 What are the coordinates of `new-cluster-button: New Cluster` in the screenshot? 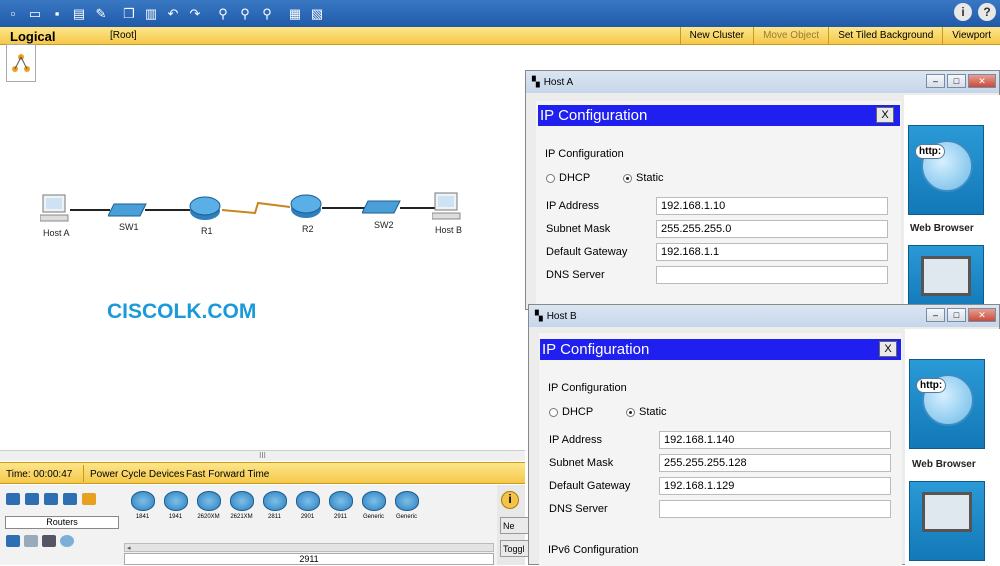 It's located at (716, 36).